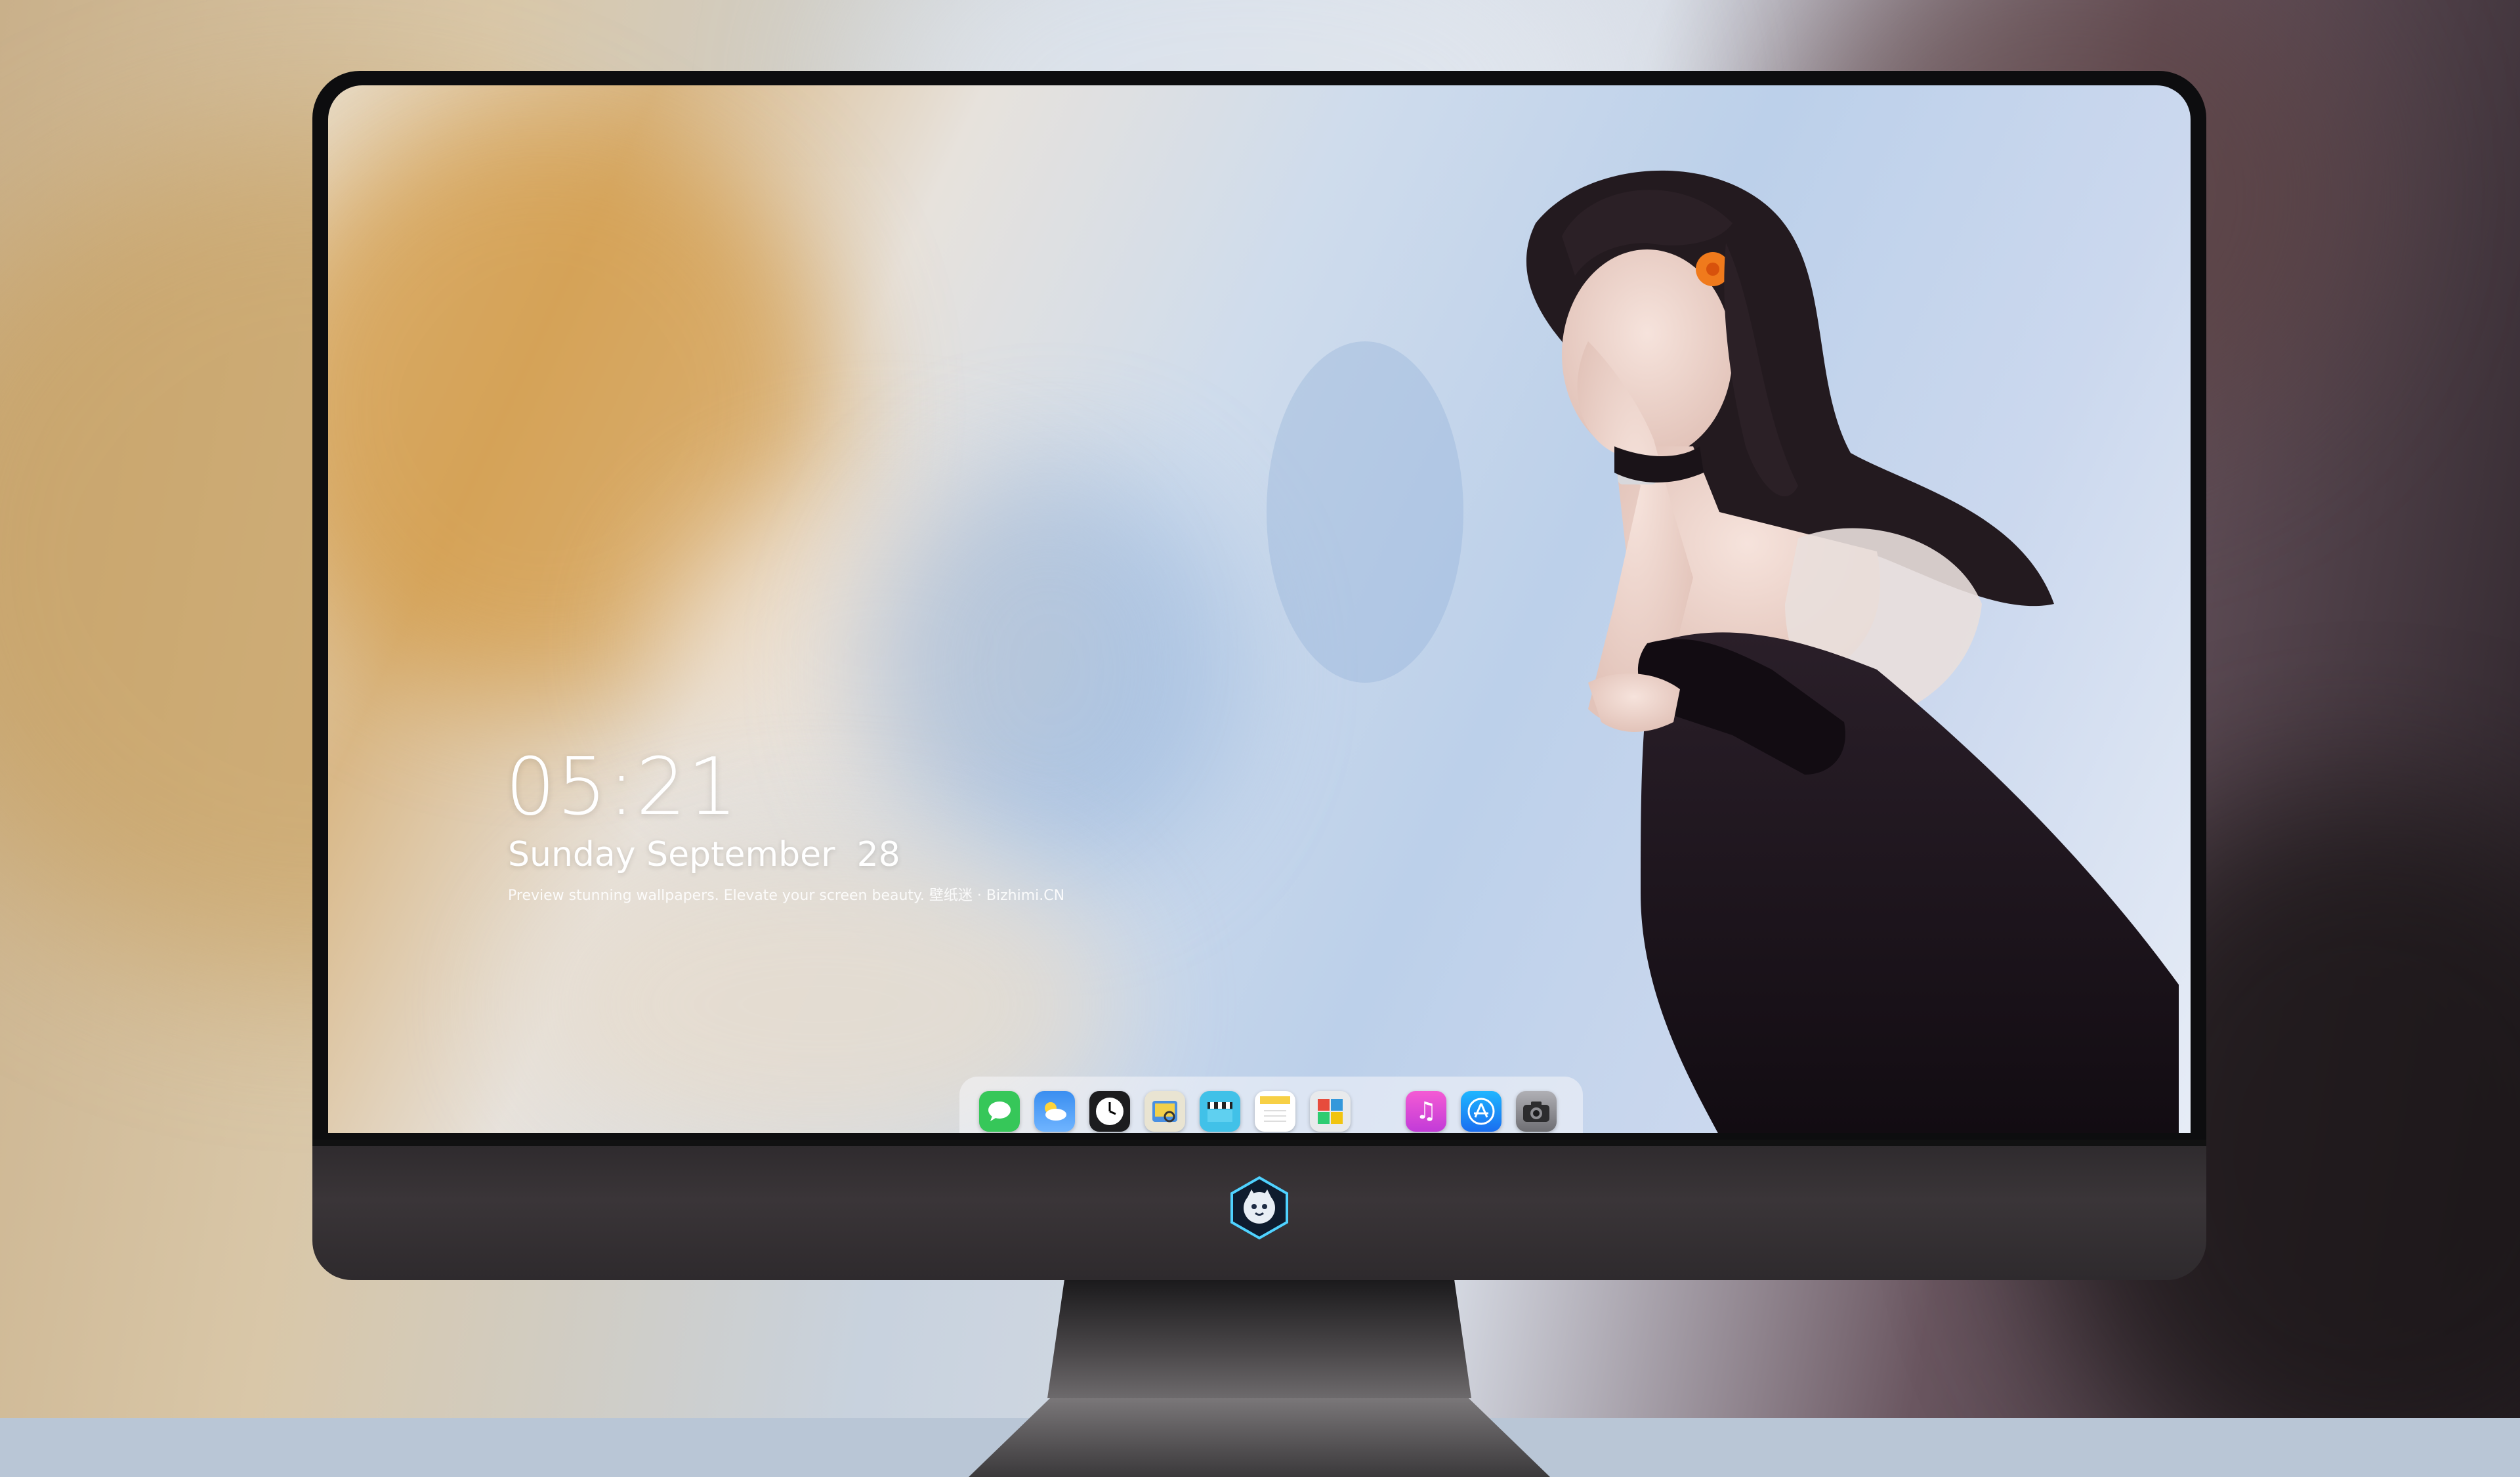 Image resolution: width=2520 pixels, height=1477 pixels. Describe the element at coordinates (1481, 1111) in the screenshot. I see `app-store-icon` at that location.